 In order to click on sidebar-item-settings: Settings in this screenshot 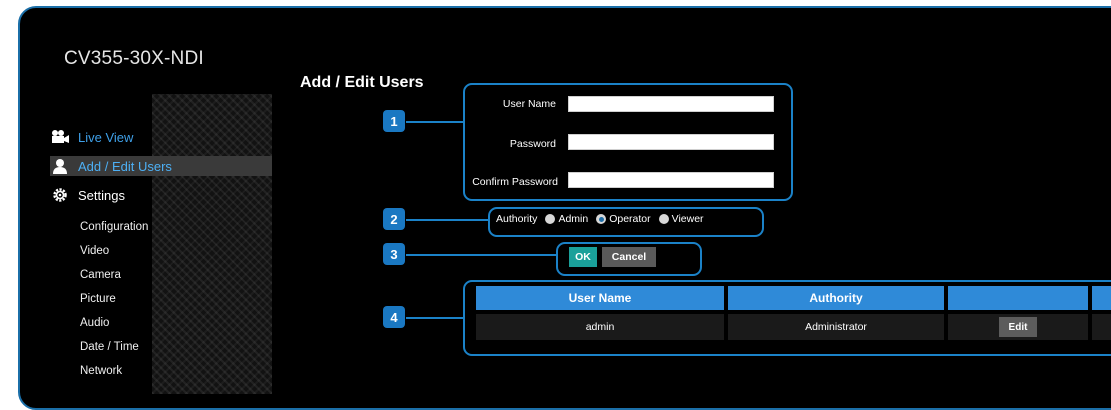, I will do `click(87, 195)`.